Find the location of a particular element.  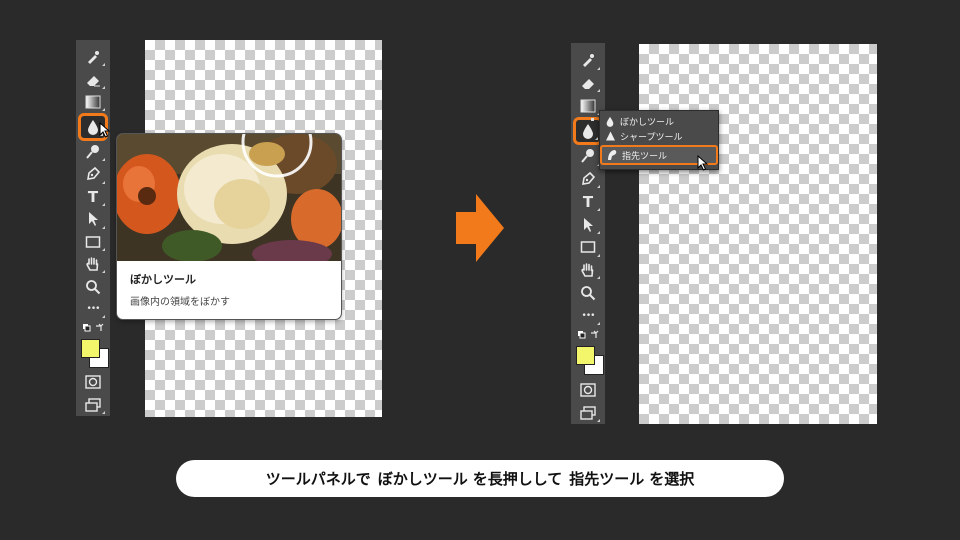

sharpen-icon is located at coordinates (610, 136).